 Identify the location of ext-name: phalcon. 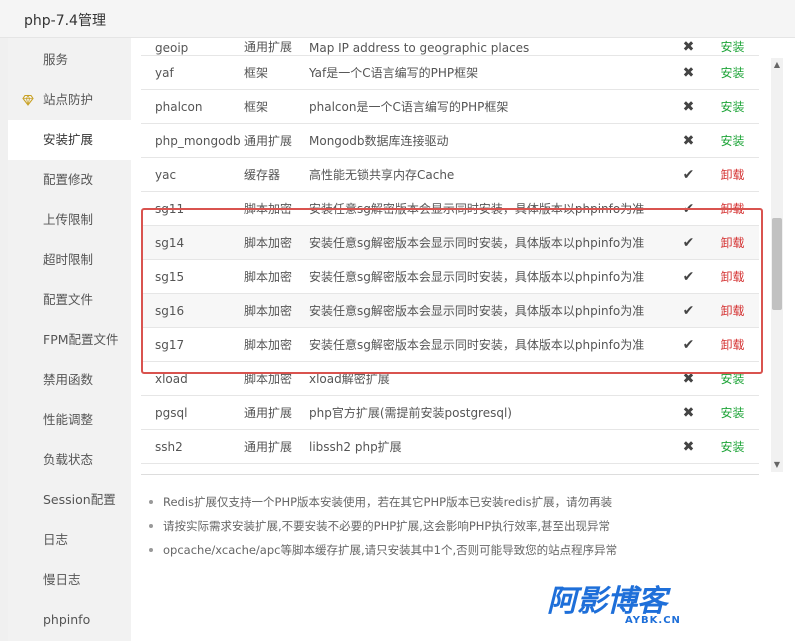
(192, 106).